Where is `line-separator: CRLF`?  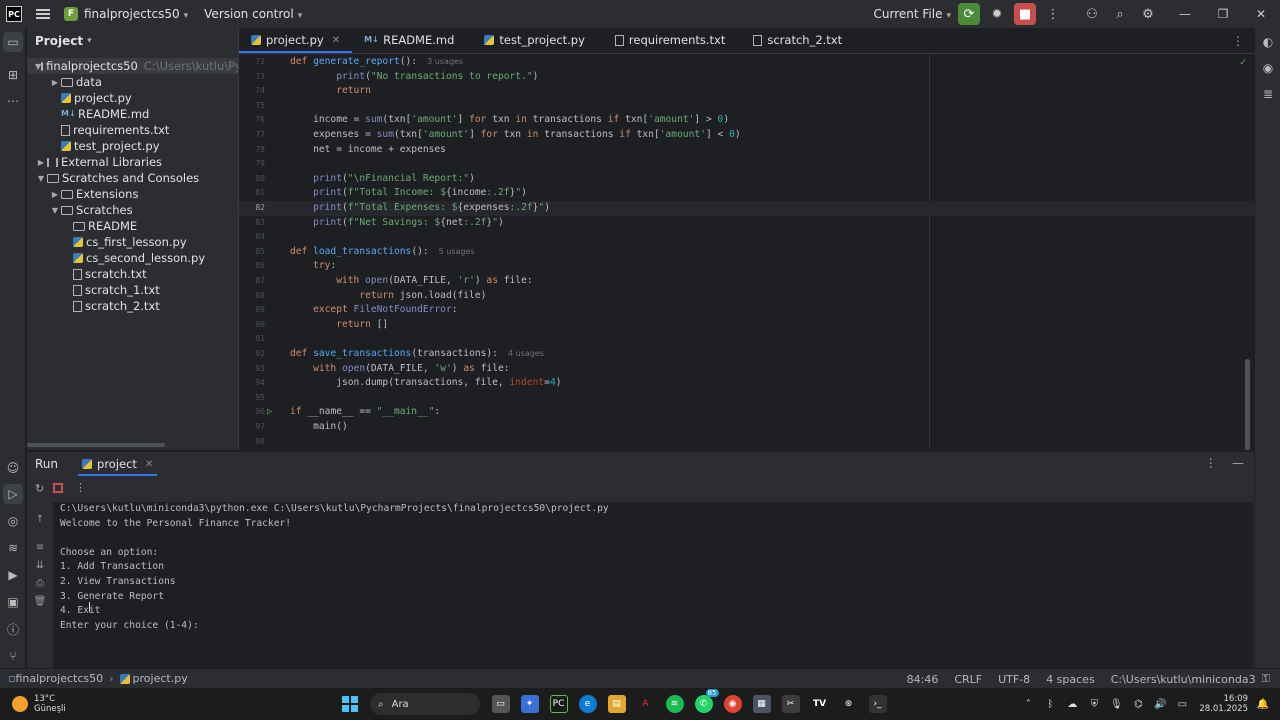
line-separator: CRLF is located at coordinates (968, 679).